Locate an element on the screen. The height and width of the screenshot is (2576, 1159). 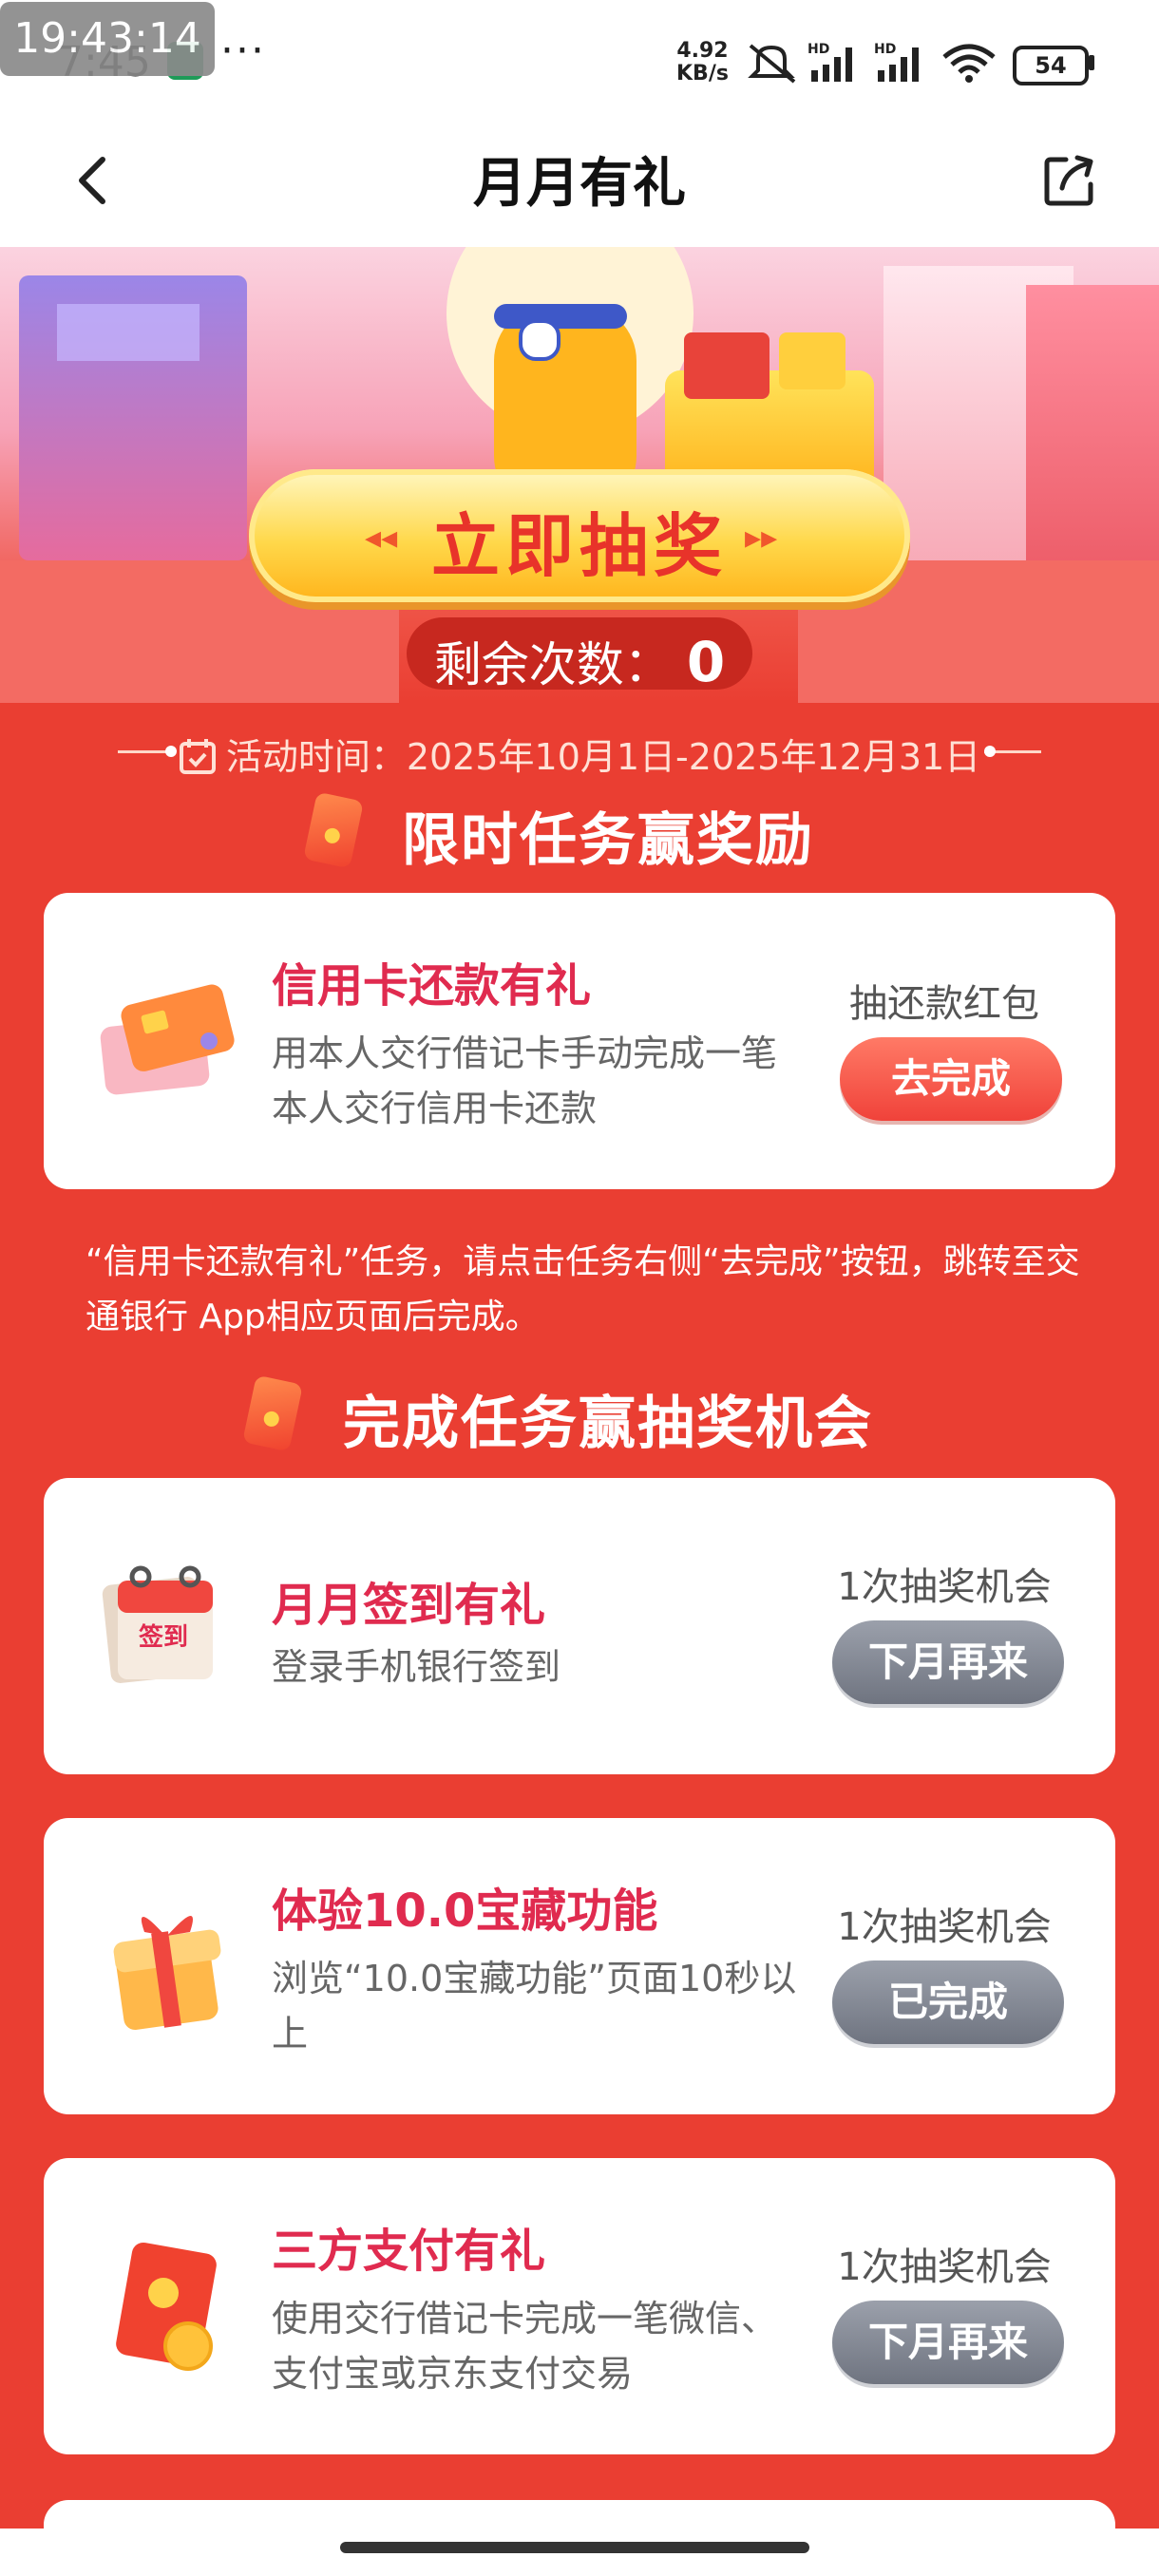
calendar-icon is located at coordinates (197, 756).